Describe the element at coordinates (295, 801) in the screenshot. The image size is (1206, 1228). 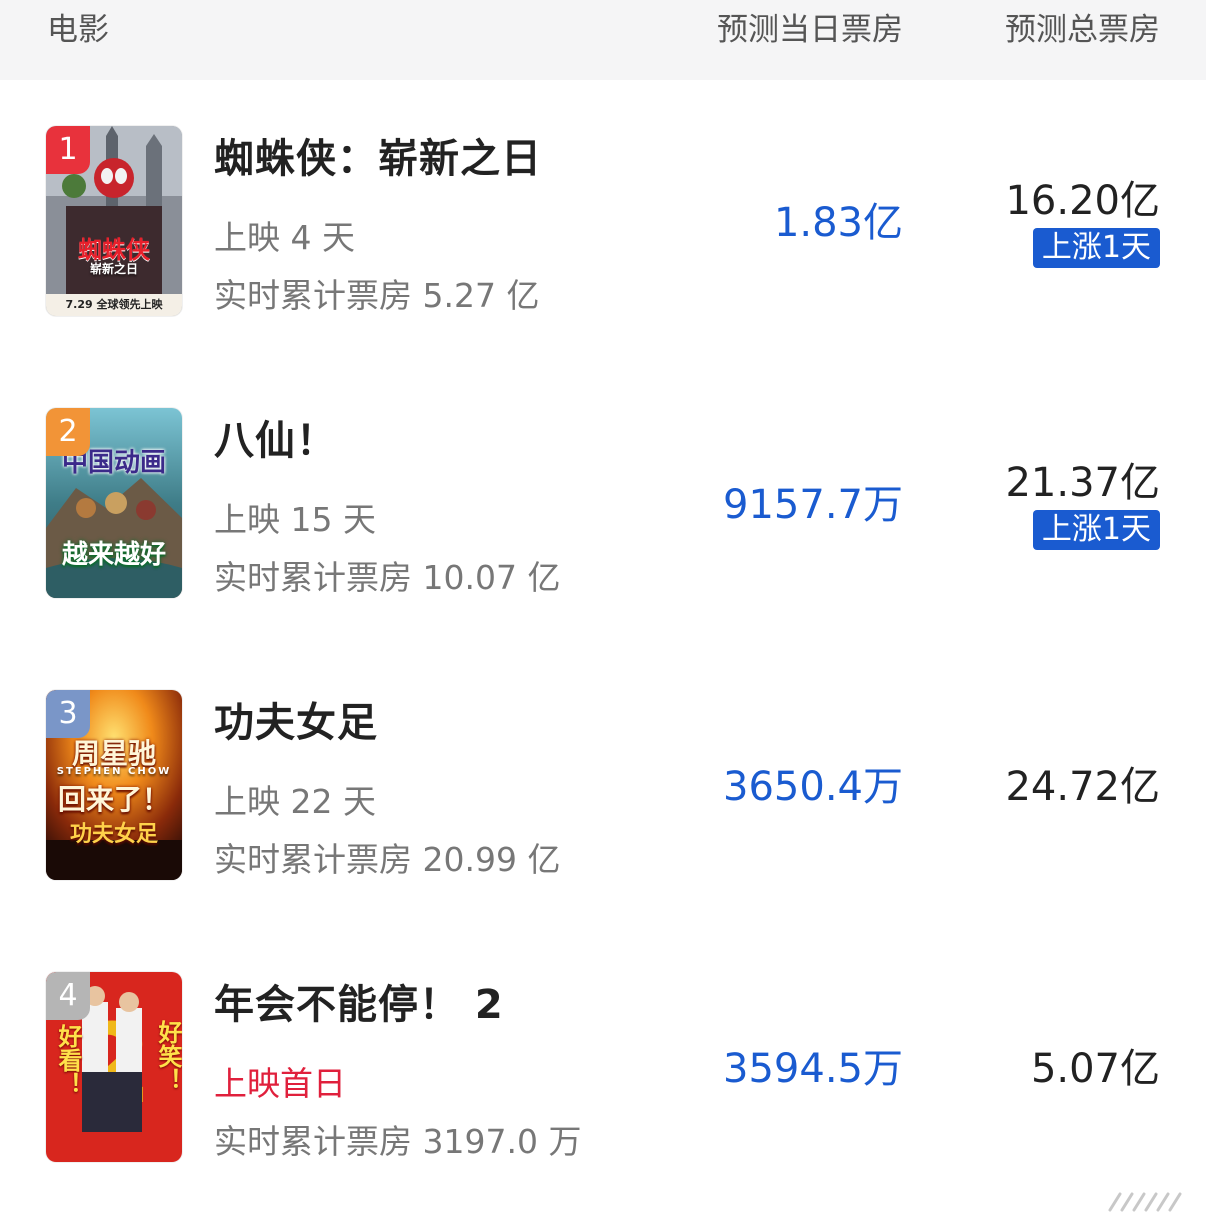
I see `release-days: 上映 22 天` at that location.